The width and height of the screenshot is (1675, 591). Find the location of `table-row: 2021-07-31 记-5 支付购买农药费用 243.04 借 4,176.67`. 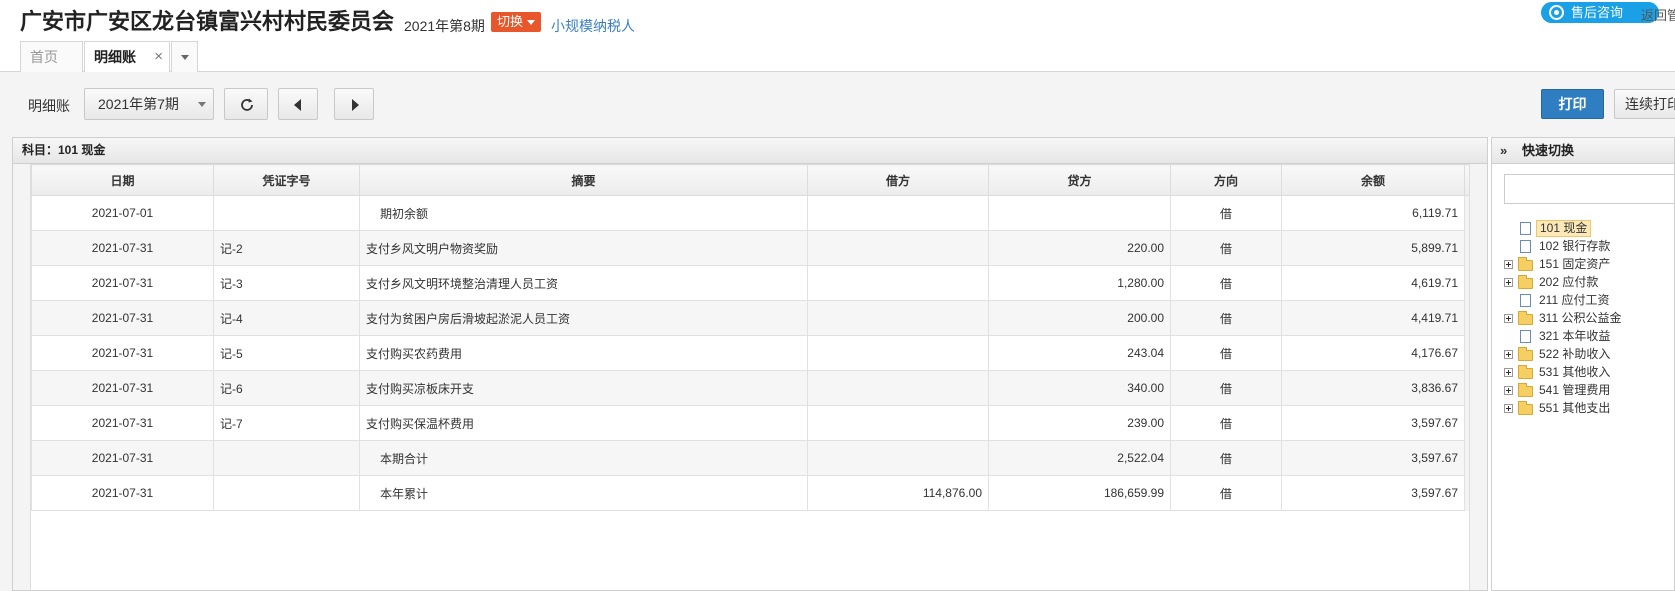

table-row: 2021-07-31 记-5 支付购买农药费用 243.04 借 4,176.67 is located at coordinates (757, 353).